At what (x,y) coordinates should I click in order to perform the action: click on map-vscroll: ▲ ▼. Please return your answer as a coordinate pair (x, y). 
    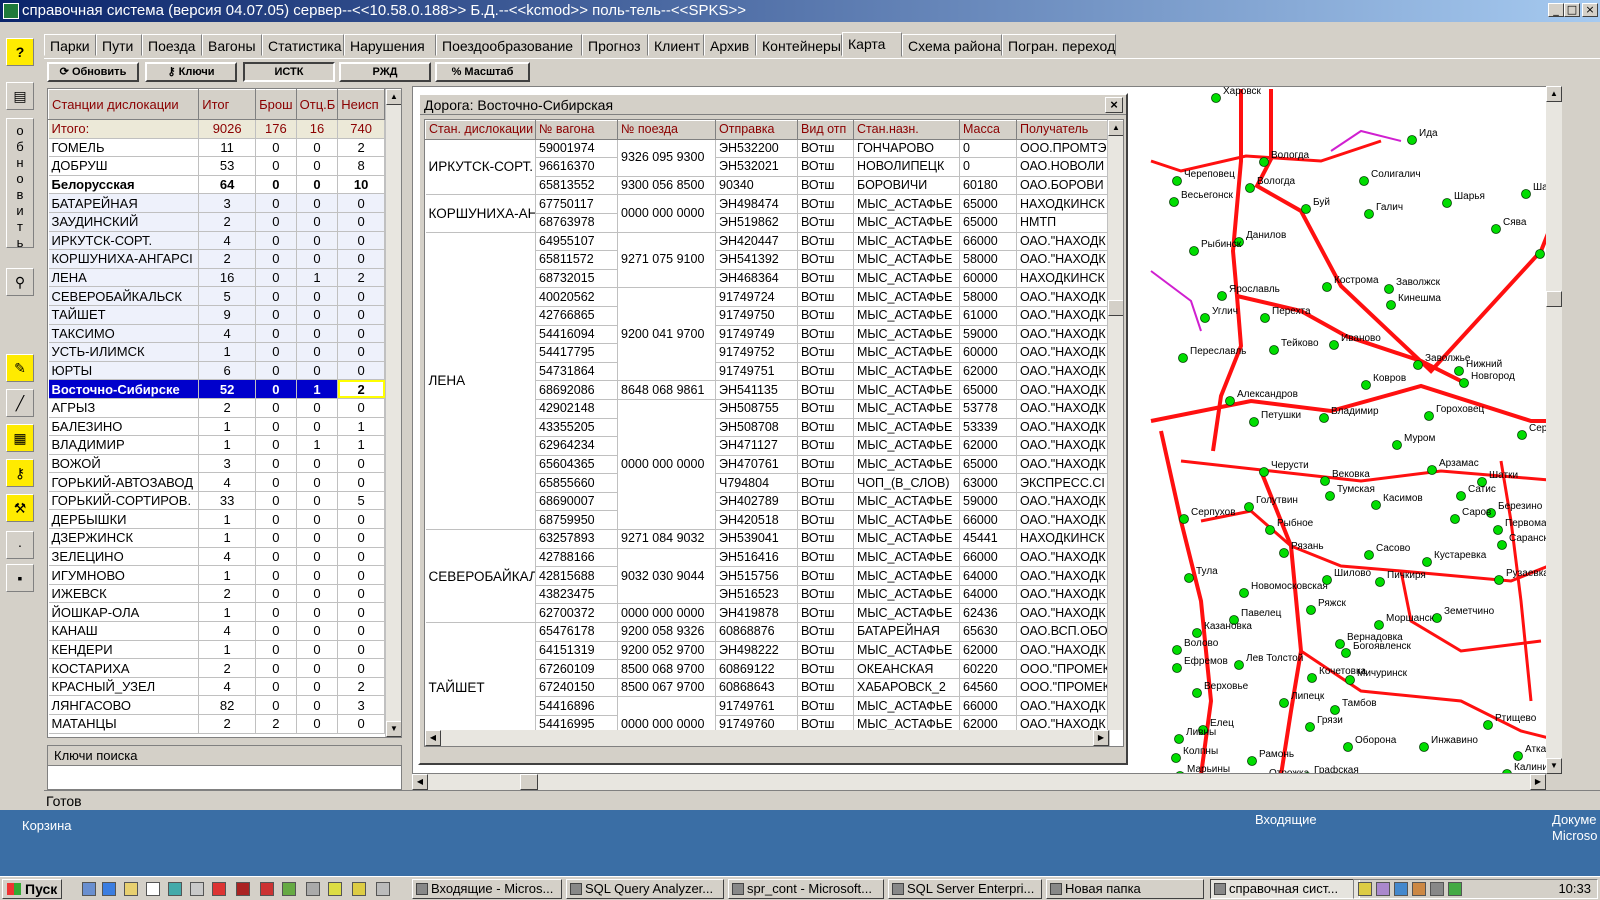
    Looking at the image, I should click on (1554, 430).